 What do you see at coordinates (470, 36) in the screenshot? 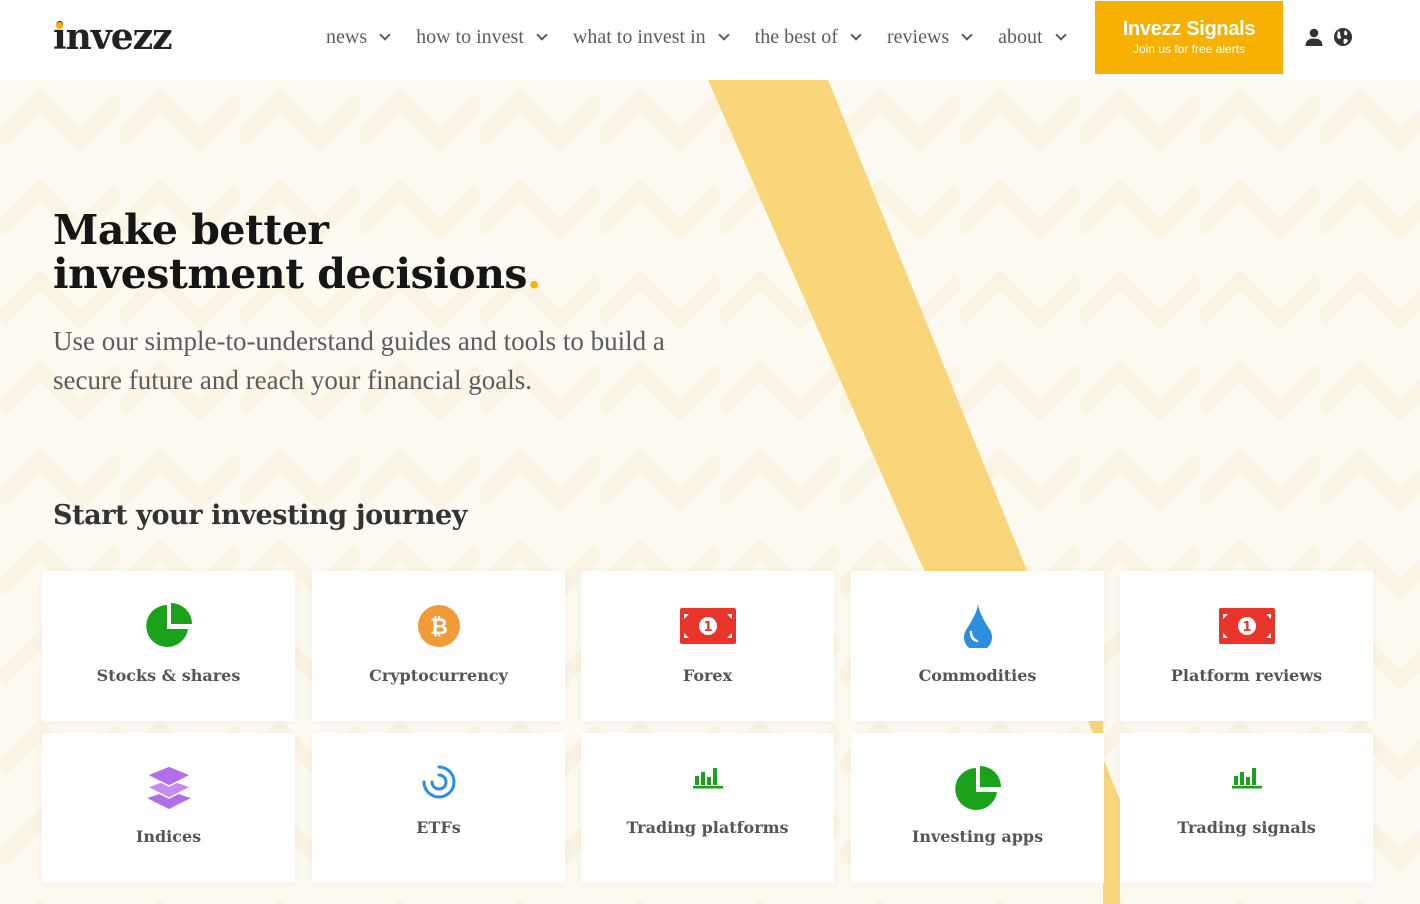
I see `nav-label: how to invest` at bounding box center [470, 36].